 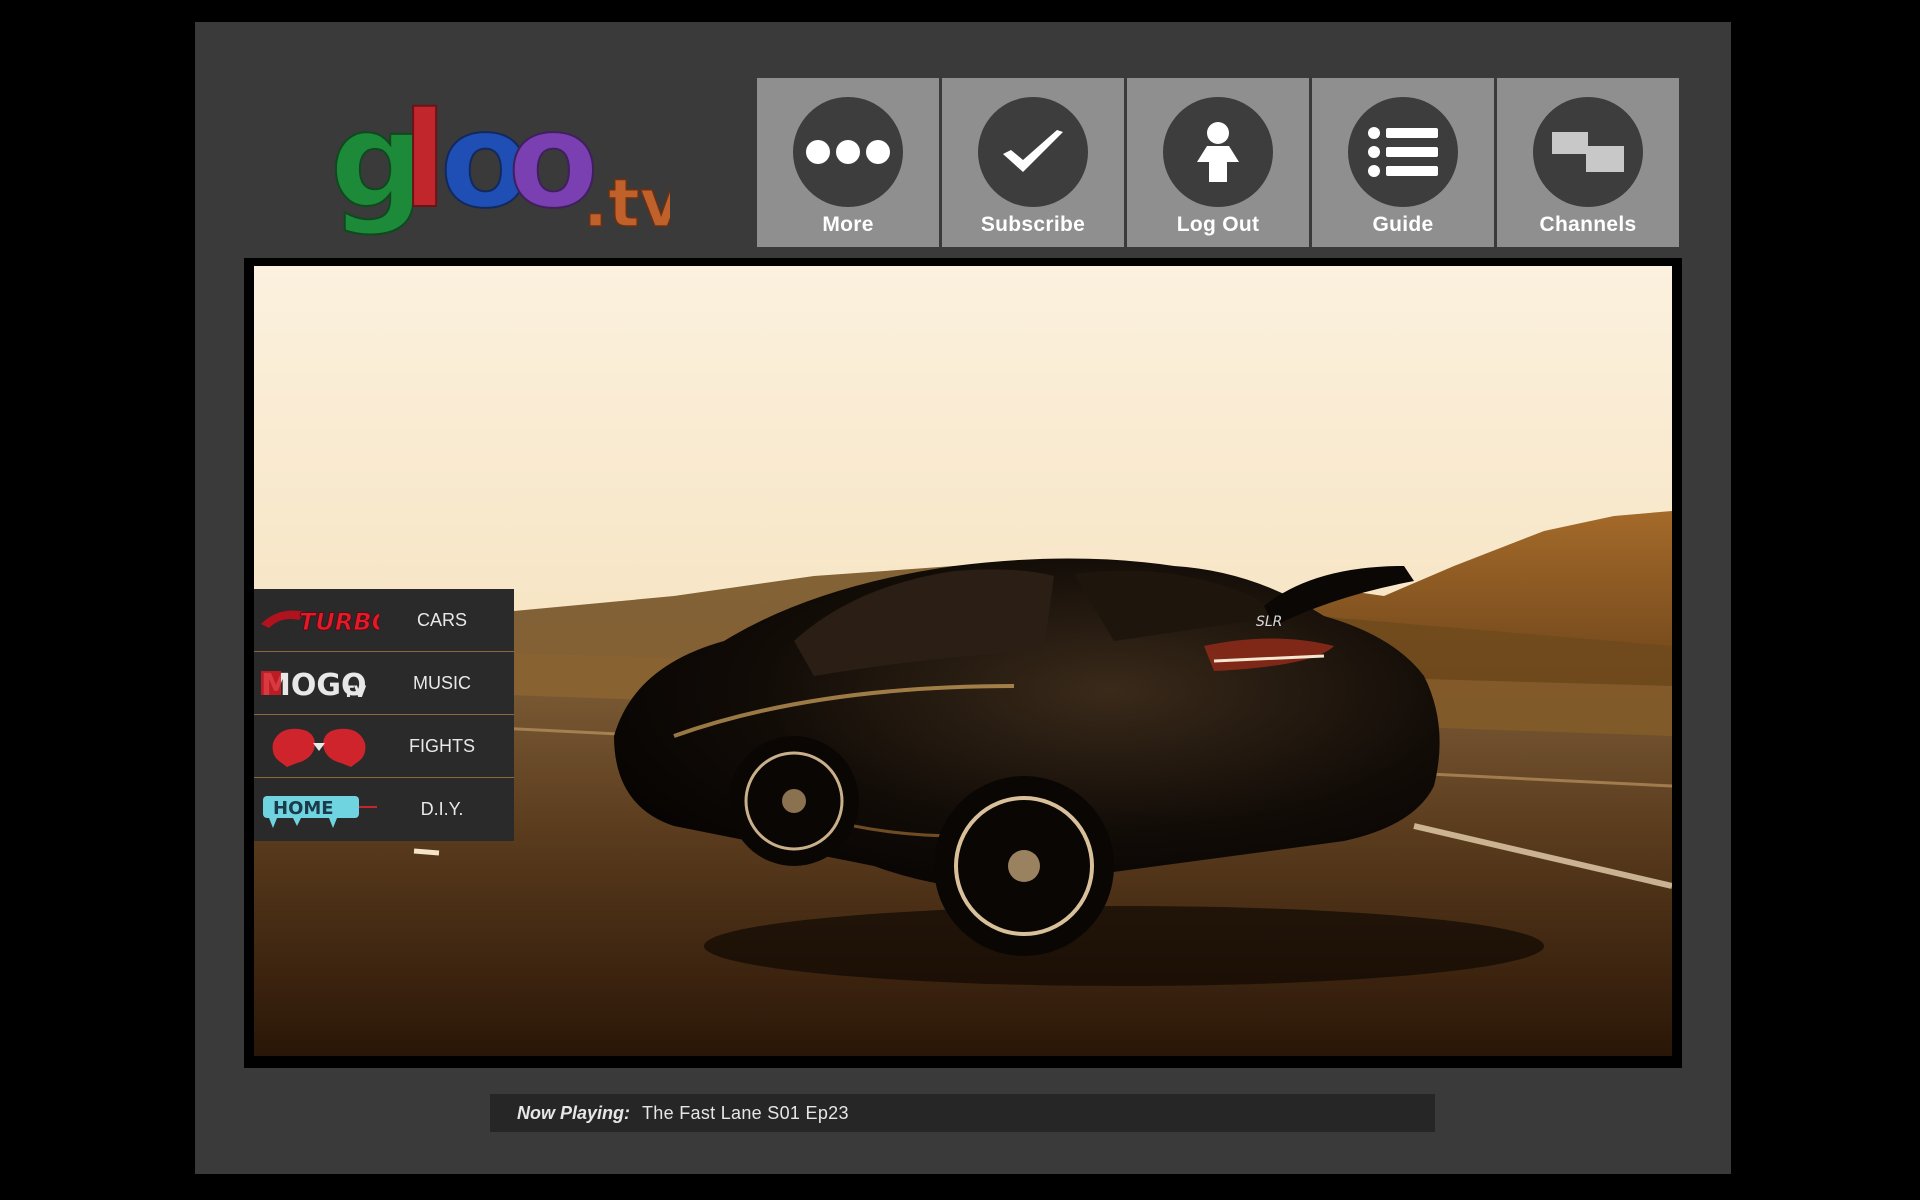 I want to click on more-button-label: More, so click(x=848, y=224).